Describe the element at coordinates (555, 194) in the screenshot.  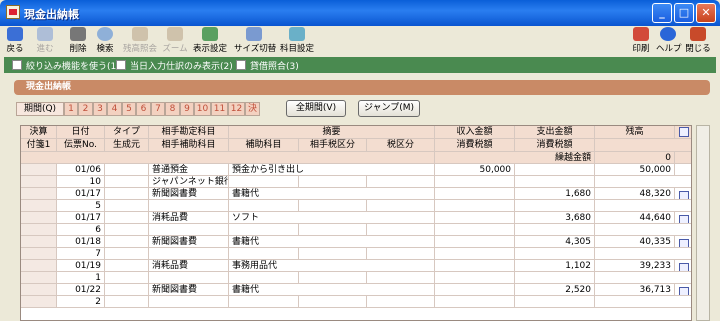
I see `cell-expense: 1,680` at that location.